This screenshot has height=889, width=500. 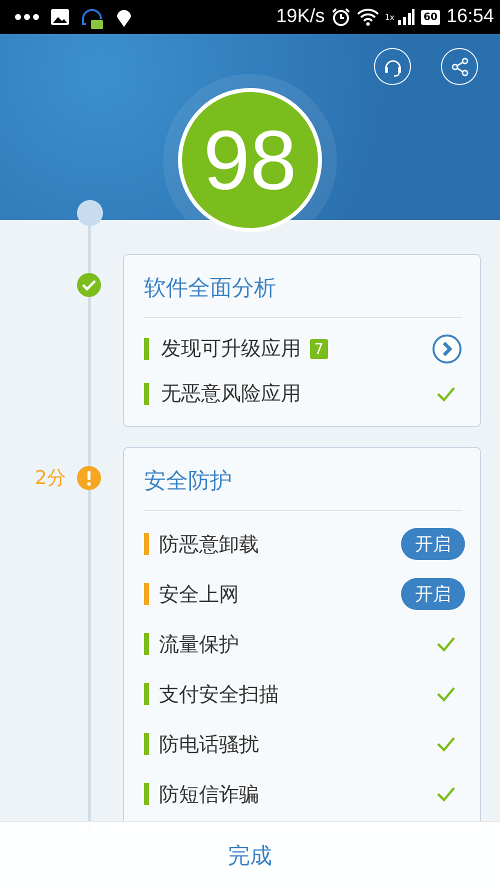 I want to click on section-title: 安全防护, so click(x=303, y=479).